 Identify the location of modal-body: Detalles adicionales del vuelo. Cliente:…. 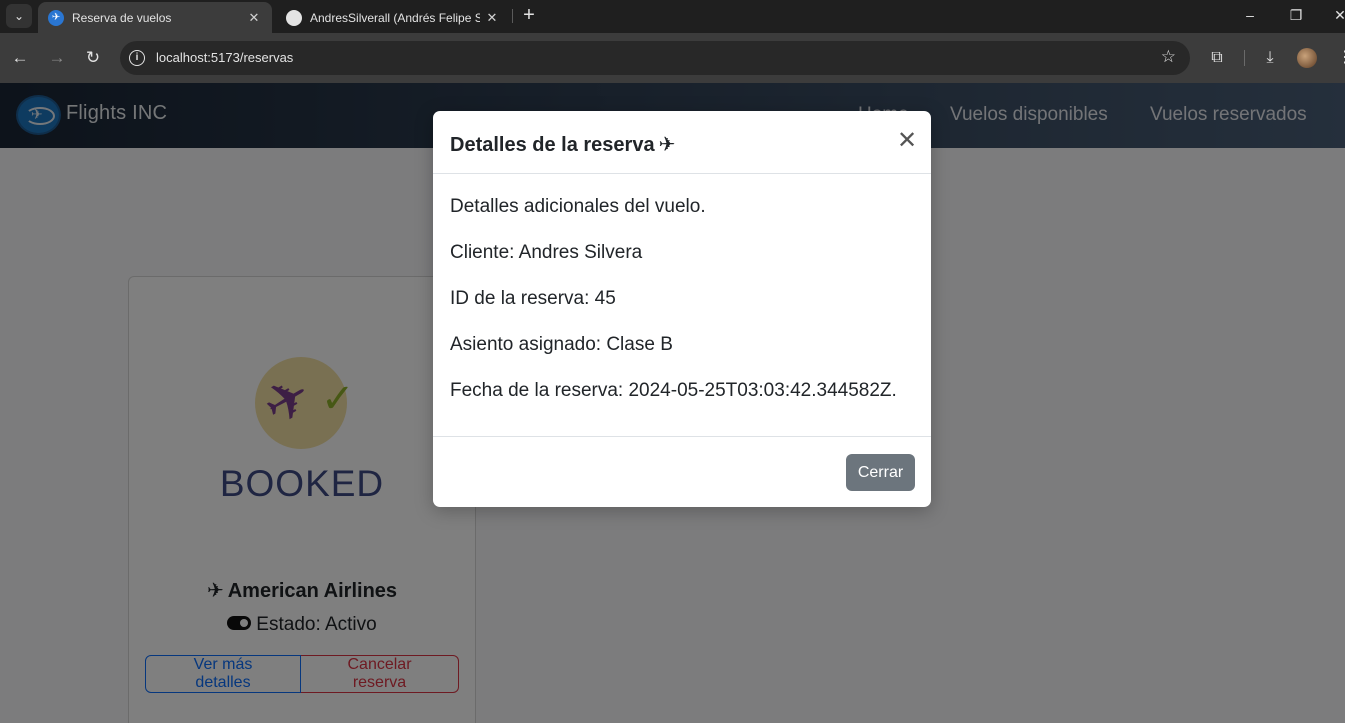
(682, 305).